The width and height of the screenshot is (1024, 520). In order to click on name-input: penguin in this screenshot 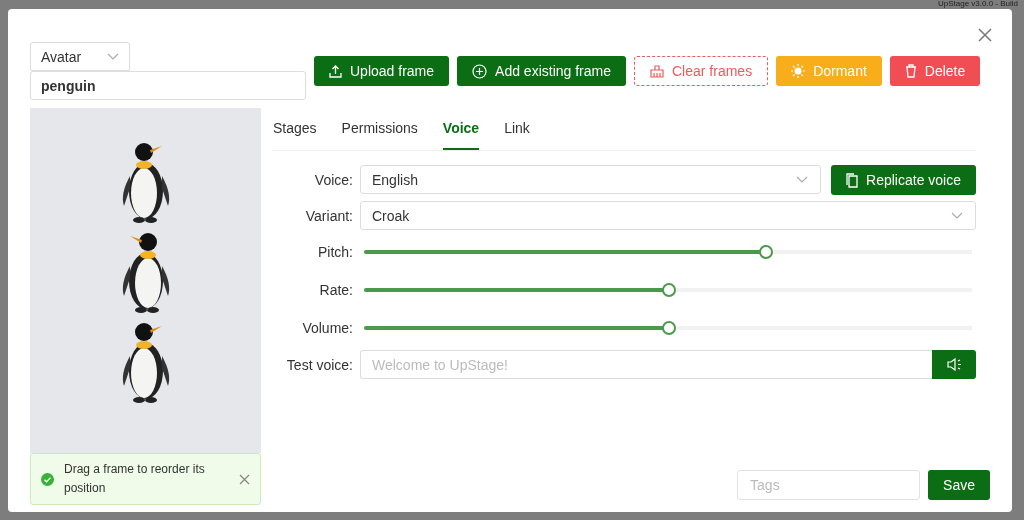, I will do `click(168, 85)`.